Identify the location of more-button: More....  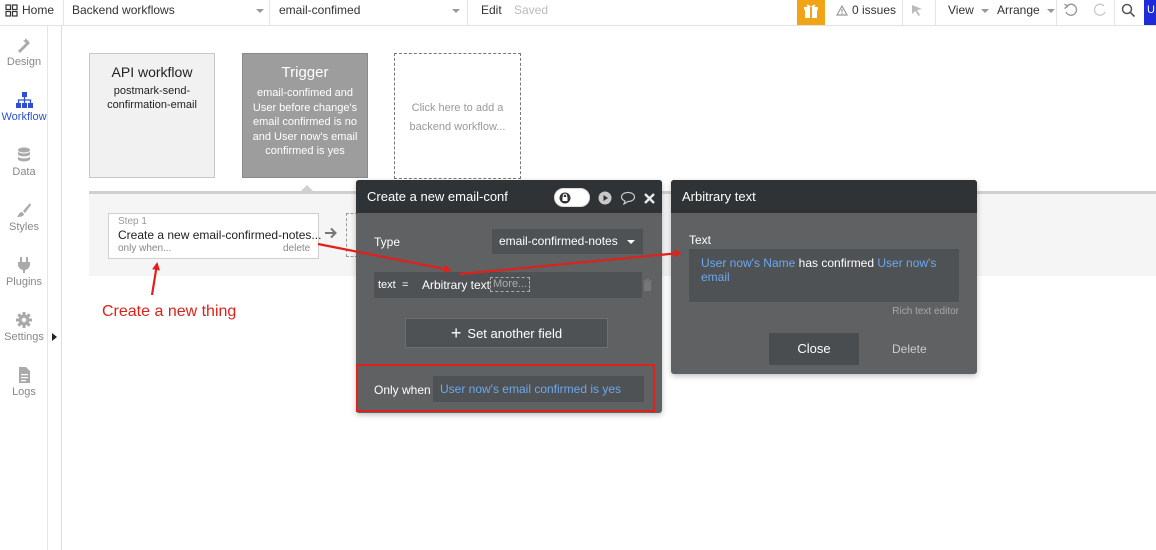
(510, 284).